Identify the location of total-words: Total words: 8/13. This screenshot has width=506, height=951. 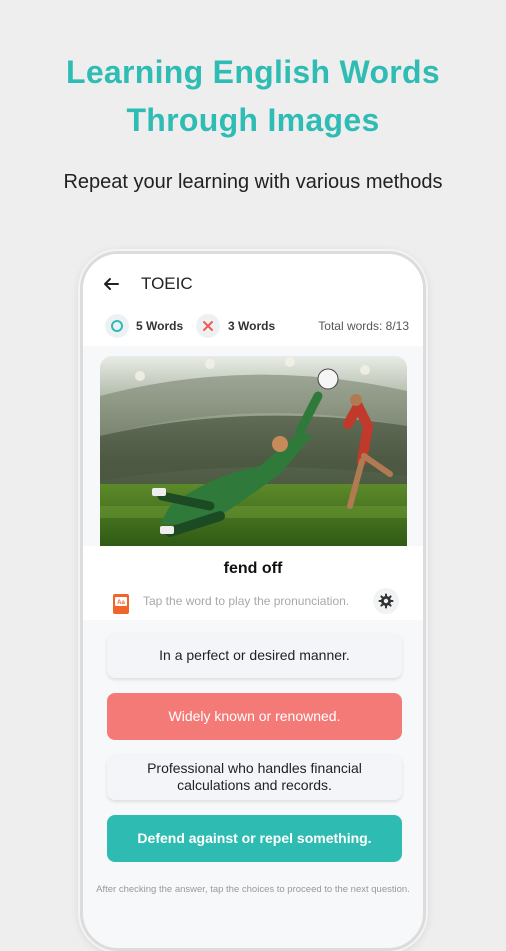
(363, 326).